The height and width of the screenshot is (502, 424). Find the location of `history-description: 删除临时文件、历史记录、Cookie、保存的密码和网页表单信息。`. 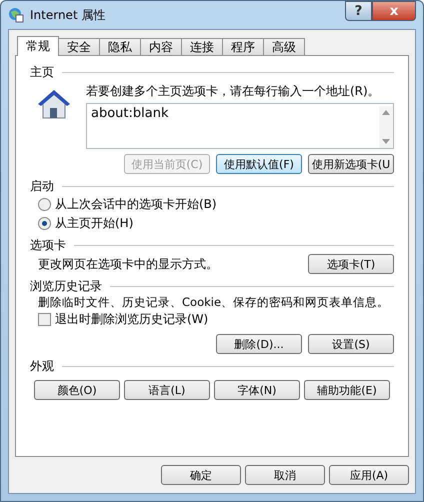

history-description: 删除临时文件、历史记录、Cookie、保存的密码和网页表单信息。 is located at coordinates (213, 302).